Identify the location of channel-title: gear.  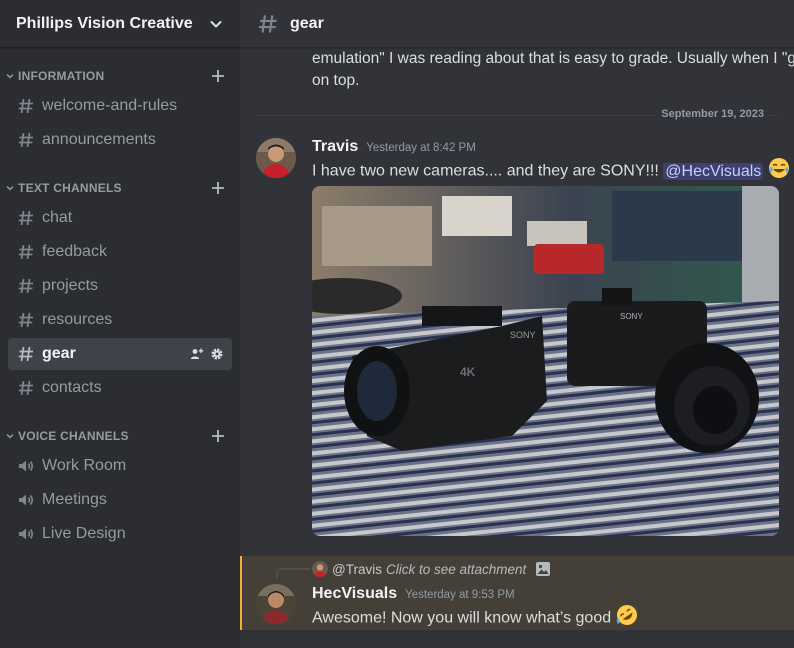
(307, 23).